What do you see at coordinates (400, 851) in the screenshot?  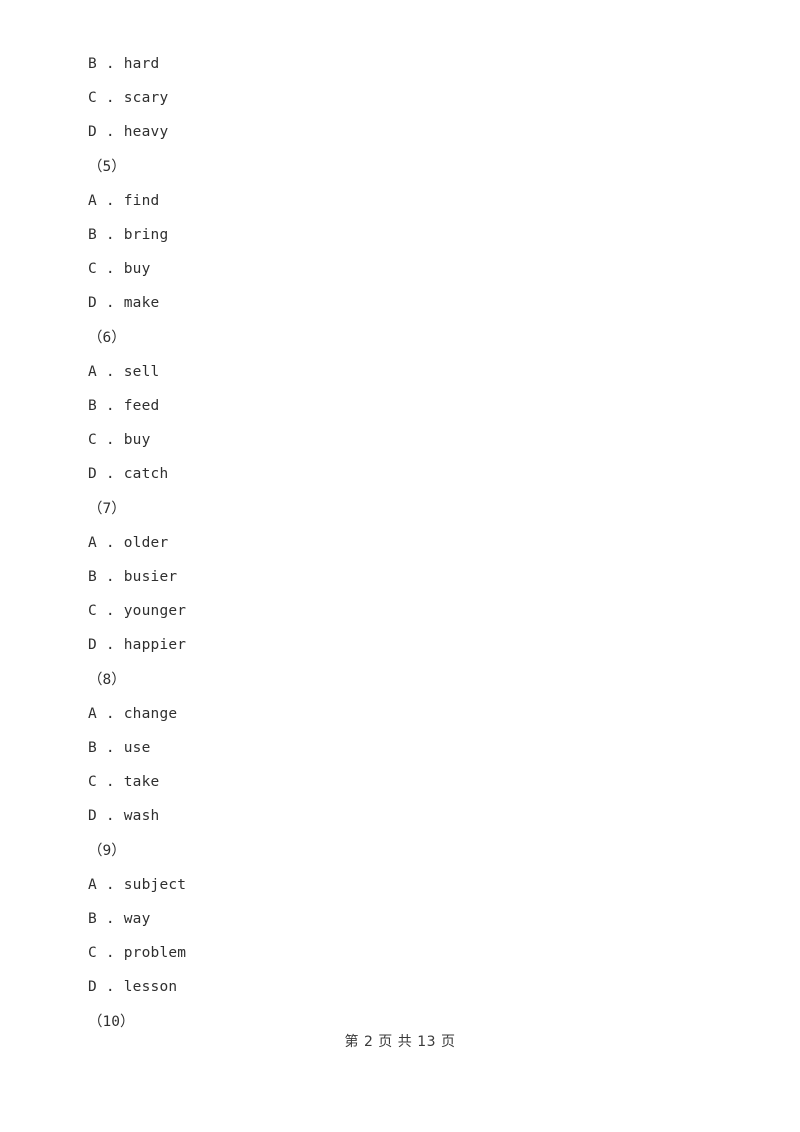 I see `question-number: （9）` at bounding box center [400, 851].